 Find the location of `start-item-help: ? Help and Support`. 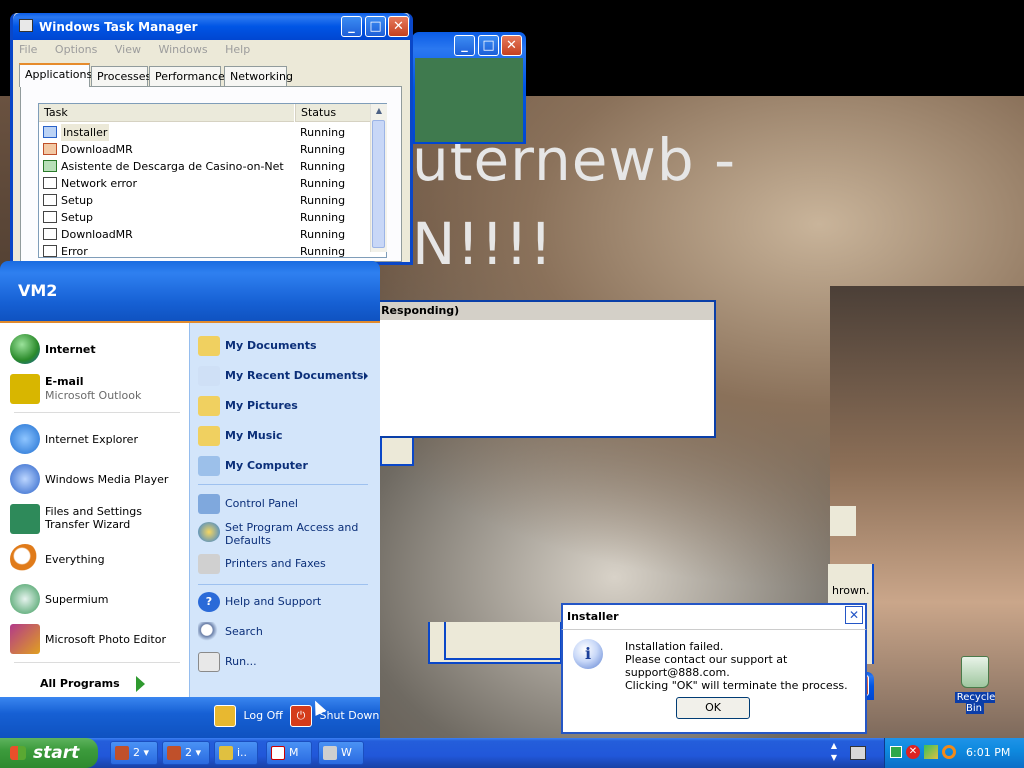

start-item-help: ? Help and Support is located at coordinates (285, 602).